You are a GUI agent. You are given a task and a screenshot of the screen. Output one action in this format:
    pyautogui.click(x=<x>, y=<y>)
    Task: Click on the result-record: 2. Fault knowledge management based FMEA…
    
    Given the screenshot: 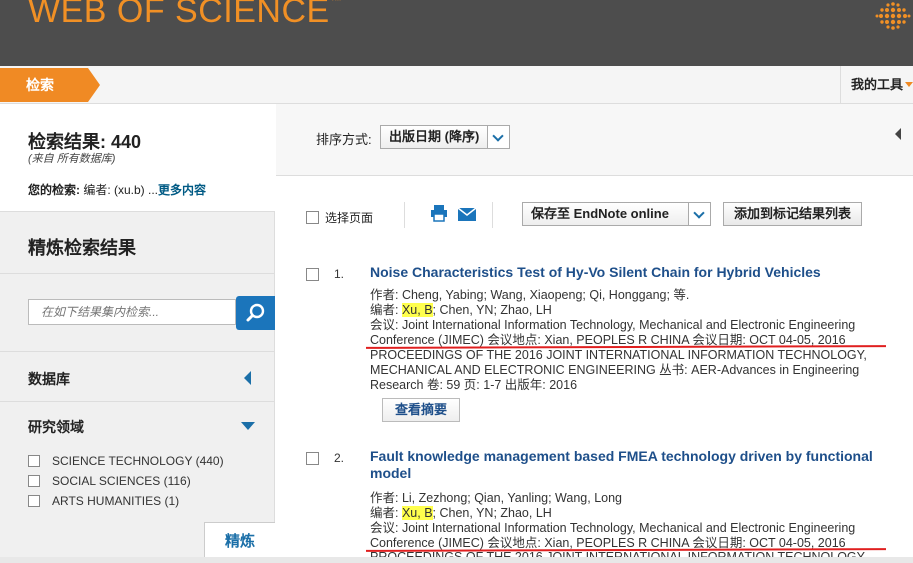 What is the action you would take?
    pyautogui.click(x=594, y=505)
    